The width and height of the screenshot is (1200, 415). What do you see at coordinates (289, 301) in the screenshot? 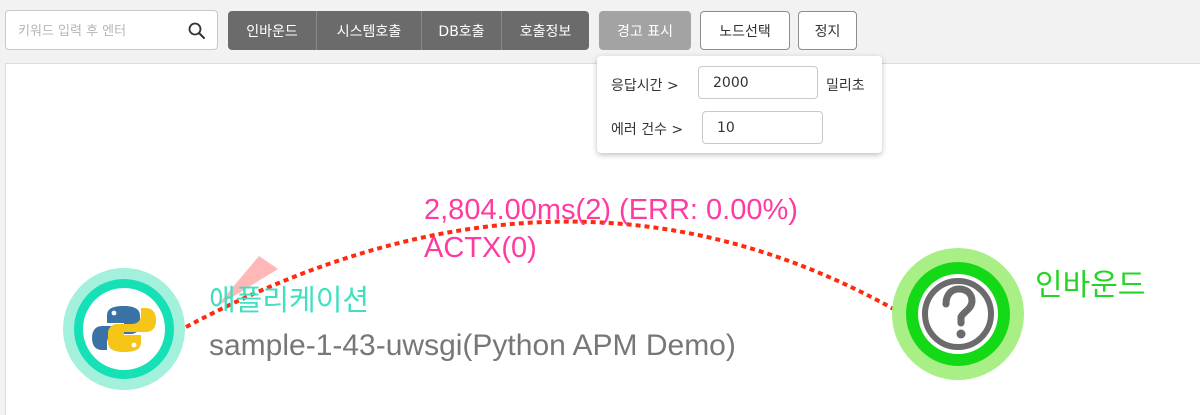
I see `application-type-label: 애플리케이션` at bounding box center [289, 301].